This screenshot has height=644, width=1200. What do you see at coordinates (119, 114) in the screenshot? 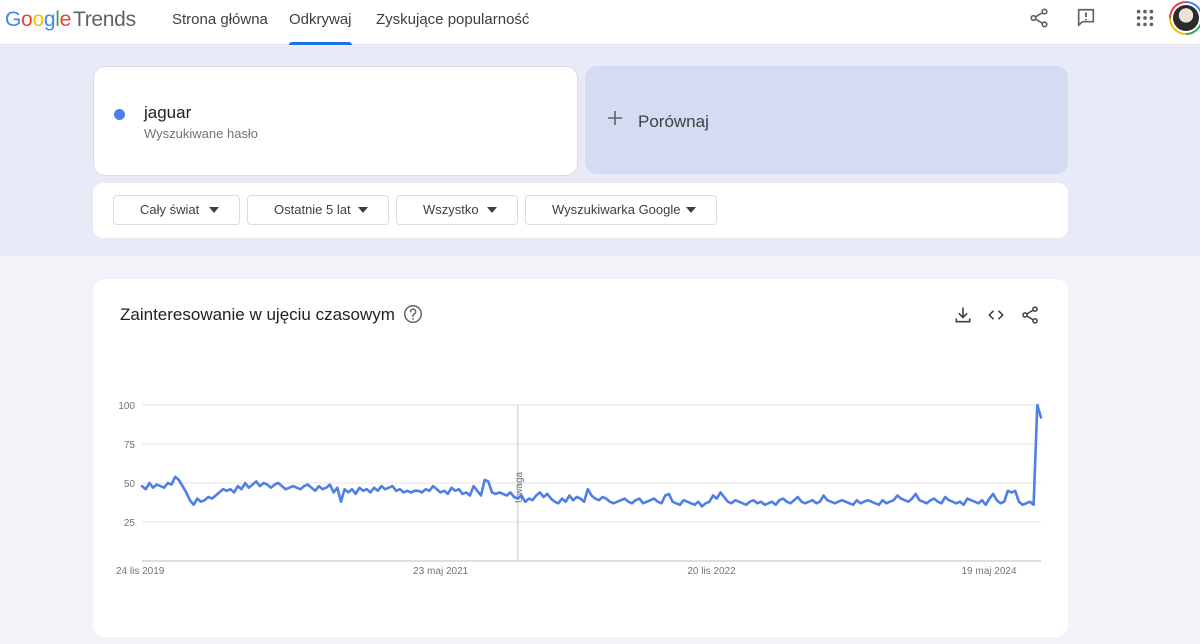
I see `series-color-dot` at bounding box center [119, 114].